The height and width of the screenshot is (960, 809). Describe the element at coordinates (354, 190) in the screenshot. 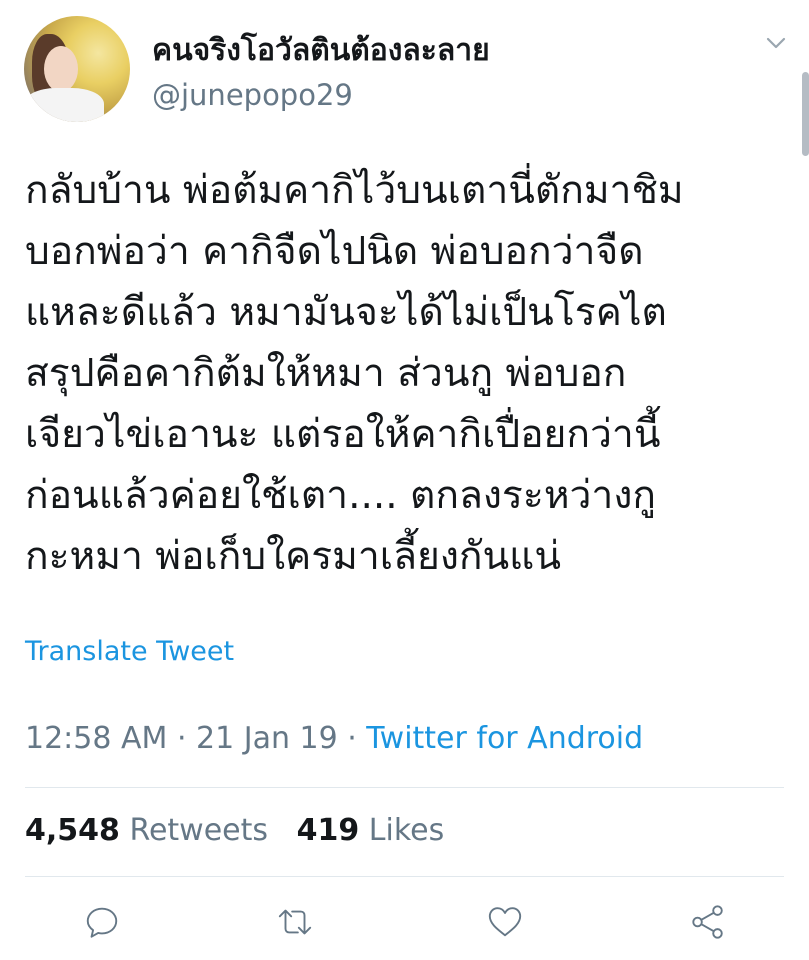

I see `tweet-text-line: กลับบ้าน พ่อต้มคากิไว้บนเตานี่ตักมาชิม` at that location.